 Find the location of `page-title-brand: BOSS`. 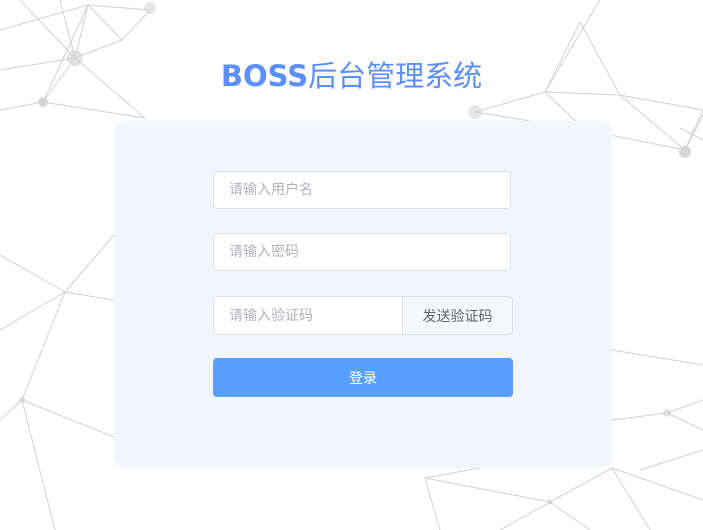

page-title-brand: BOSS is located at coordinates (264, 76).